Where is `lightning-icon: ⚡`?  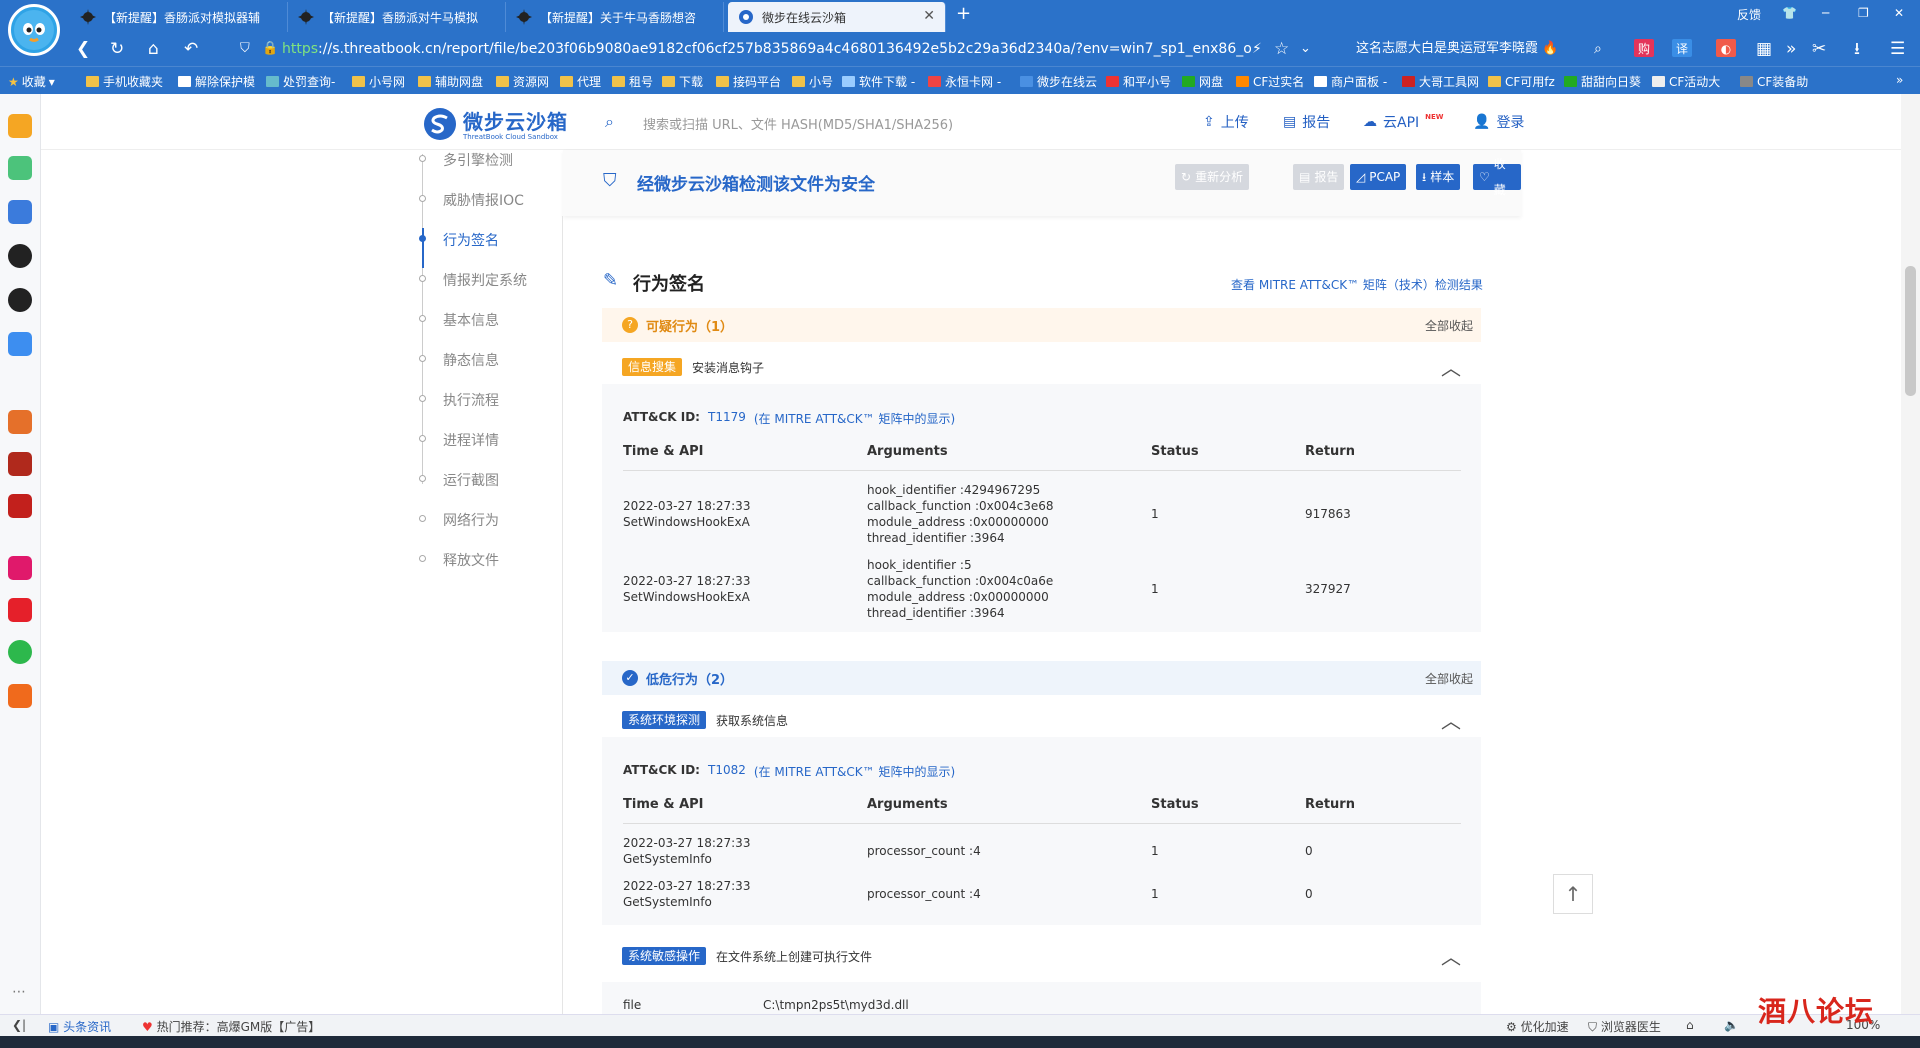 lightning-icon: ⚡ is located at coordinates (1257, 49).